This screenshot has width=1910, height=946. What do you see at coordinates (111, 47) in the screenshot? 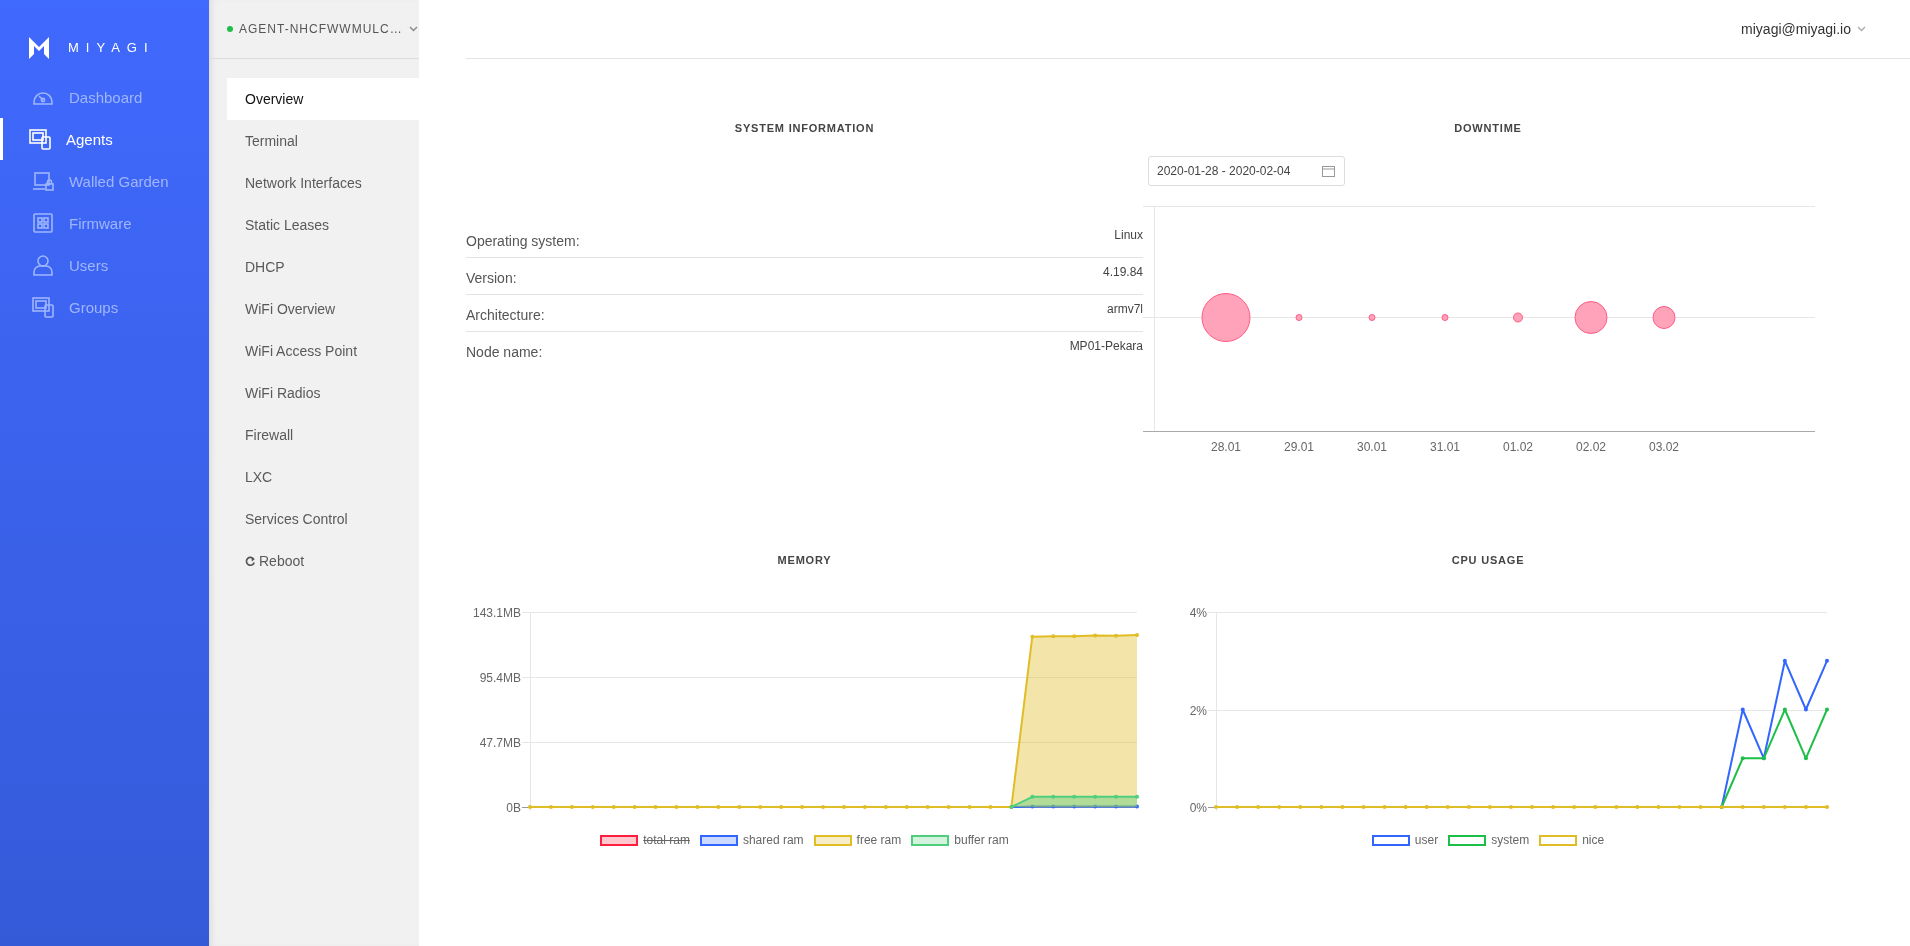
I see `logo-text: MIYAGI` at bounding box center [111, 47].